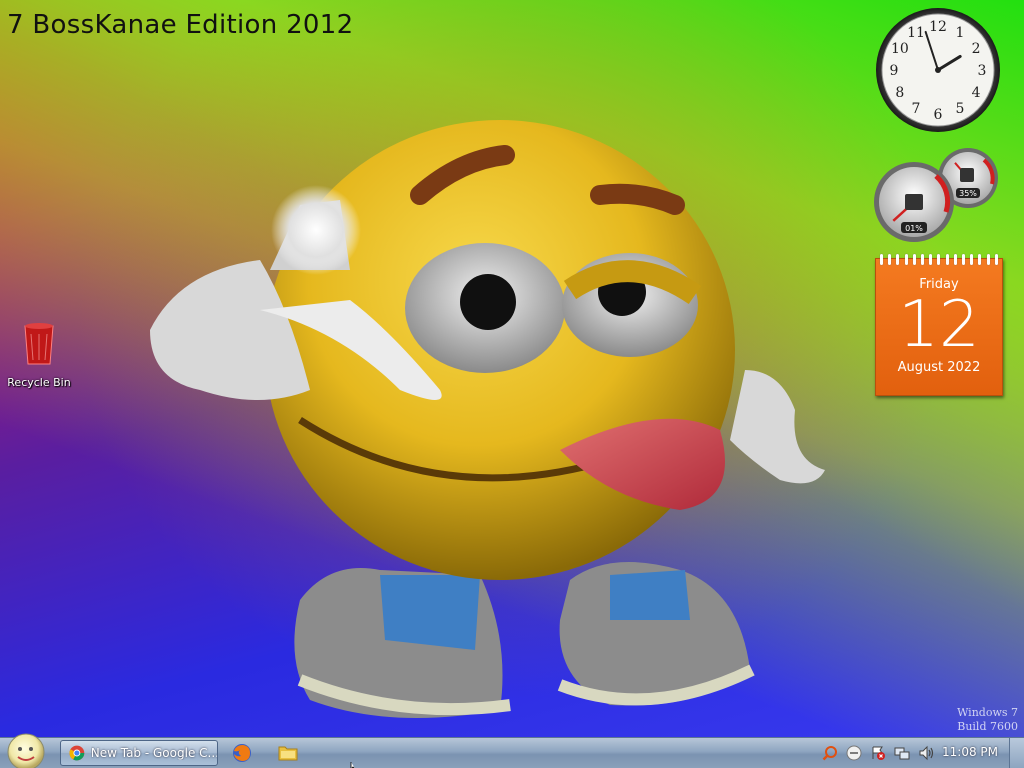 The image size is (1024, 768). I want to click on calendar-binding-rings, so click(939, 260).